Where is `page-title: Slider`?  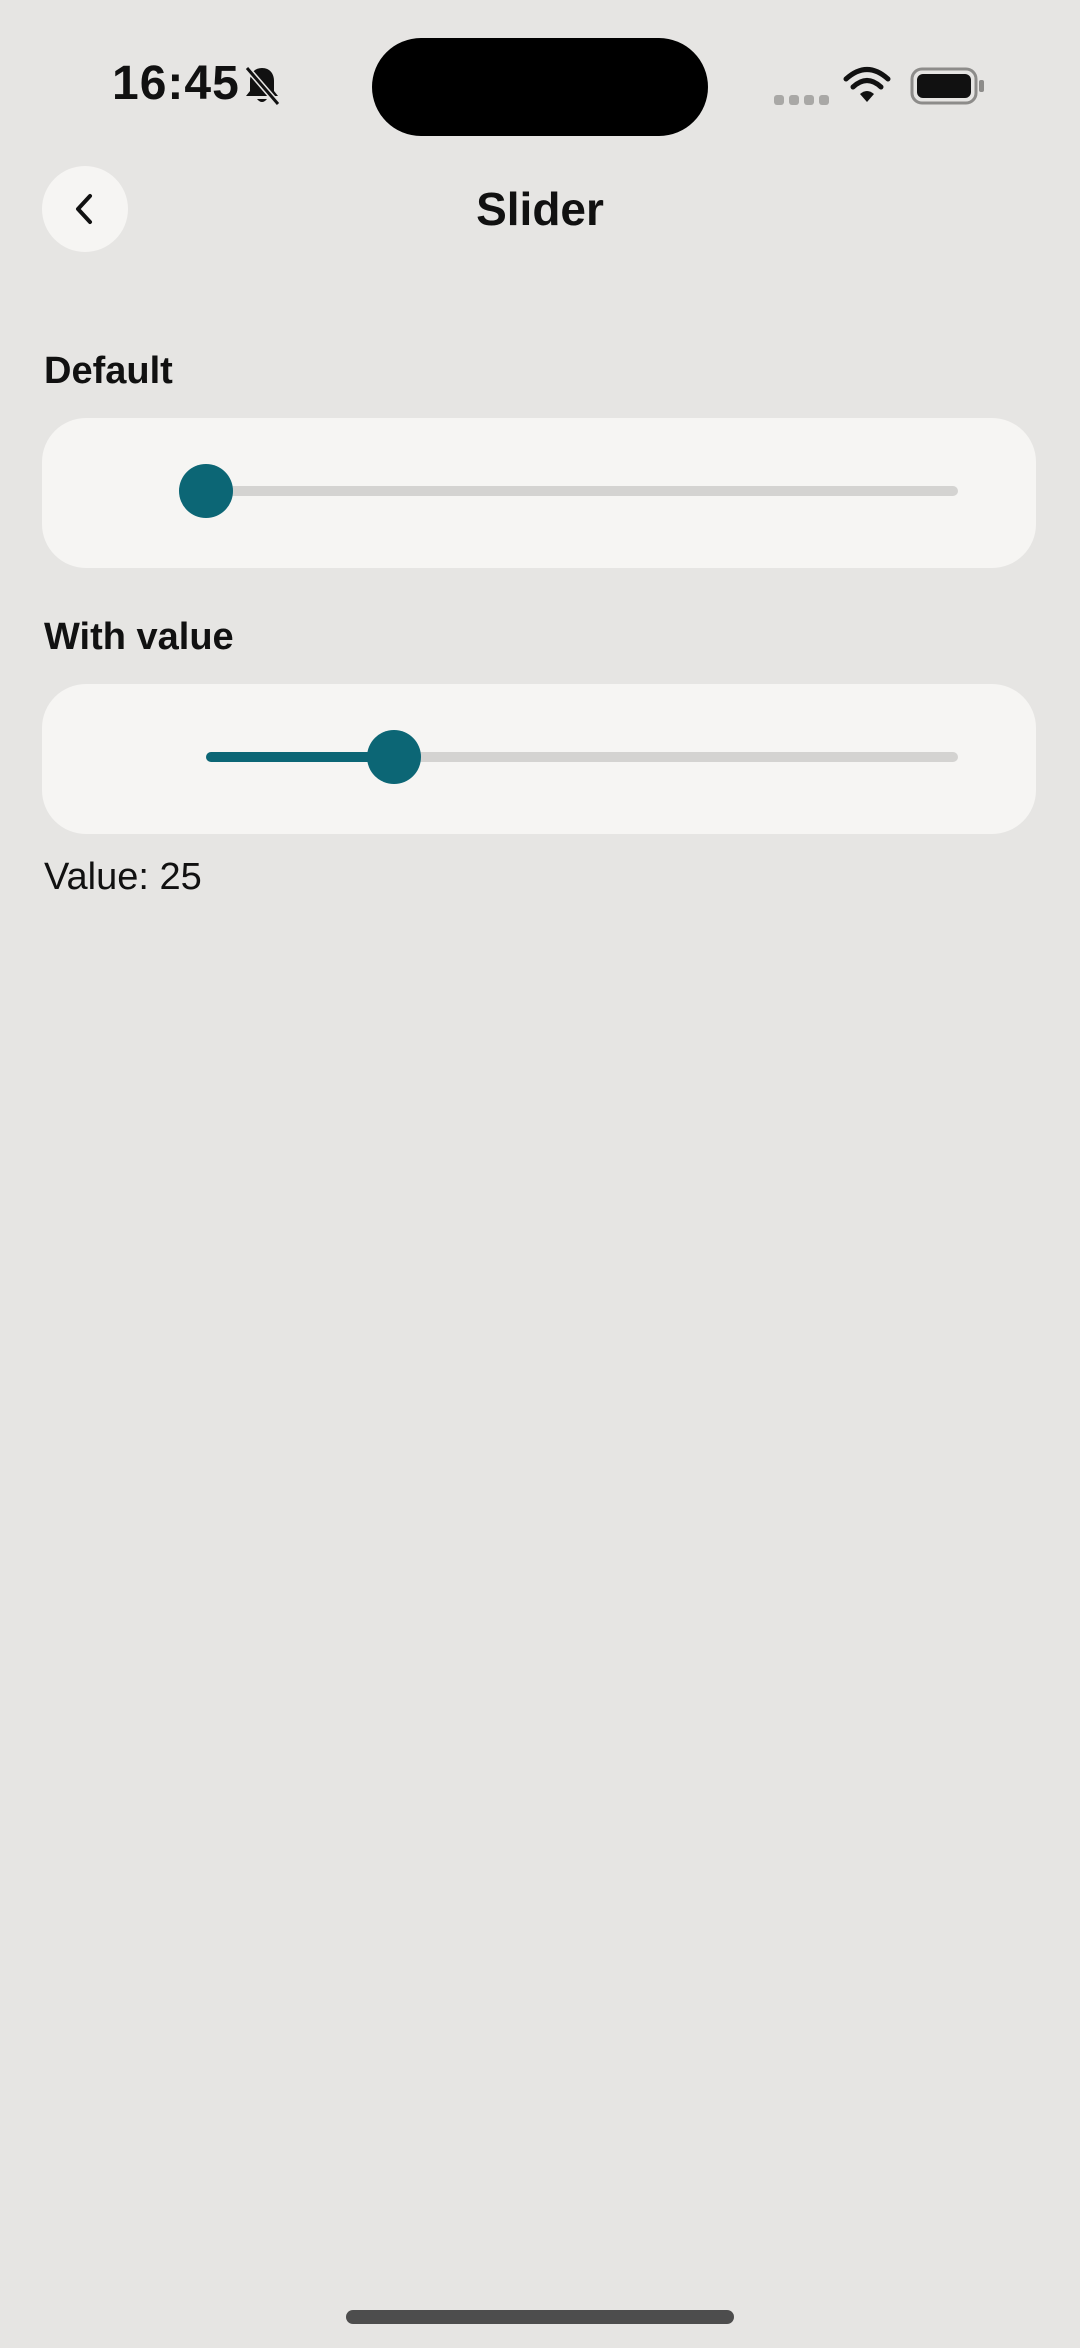
page-title: Slider is located at coordinates (540, 209).